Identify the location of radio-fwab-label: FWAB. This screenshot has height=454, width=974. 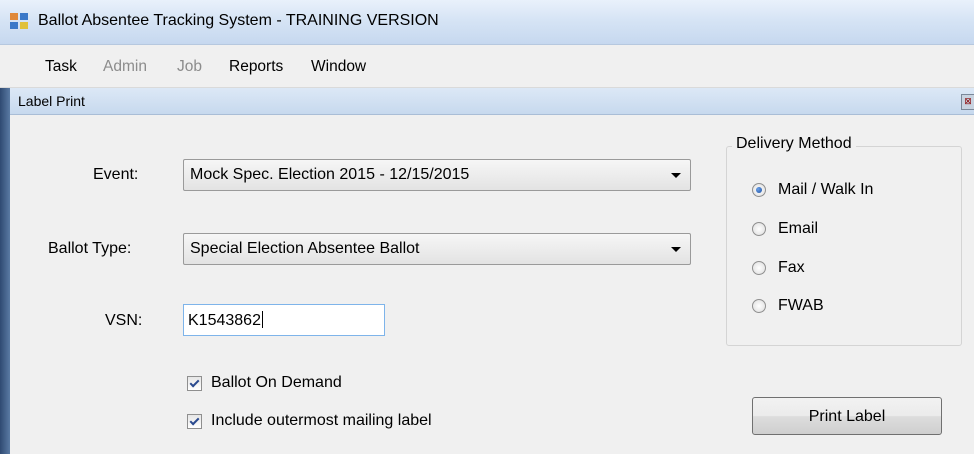
(801, 305).